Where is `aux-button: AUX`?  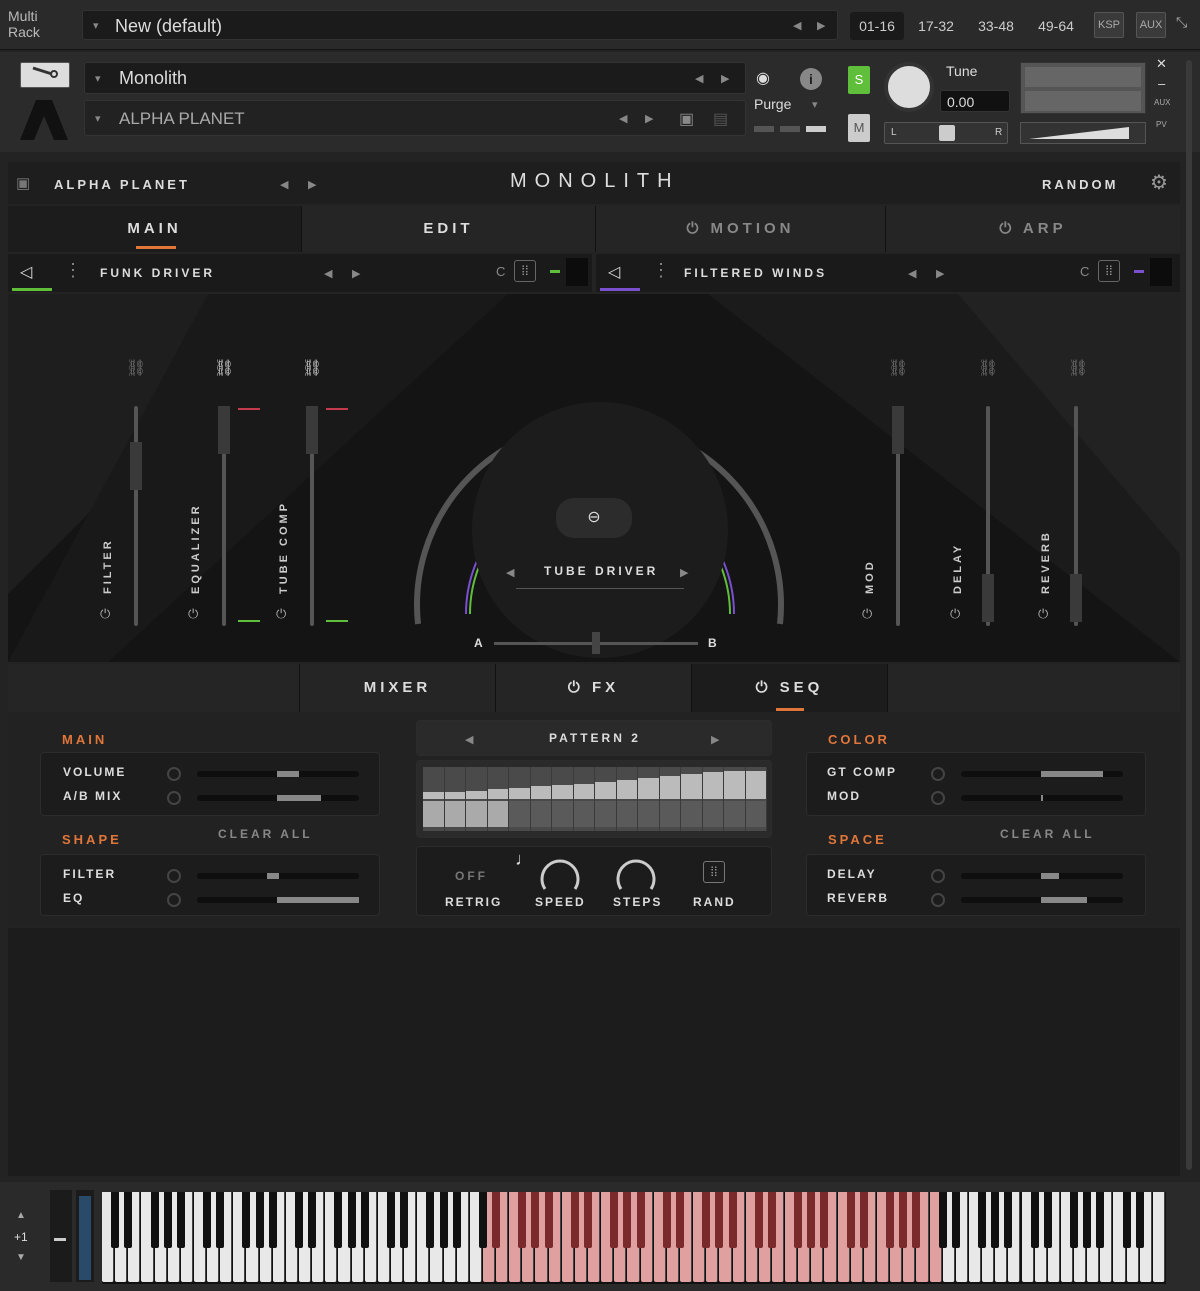
aux-button: AUX is located at coordinates (1151, 25).